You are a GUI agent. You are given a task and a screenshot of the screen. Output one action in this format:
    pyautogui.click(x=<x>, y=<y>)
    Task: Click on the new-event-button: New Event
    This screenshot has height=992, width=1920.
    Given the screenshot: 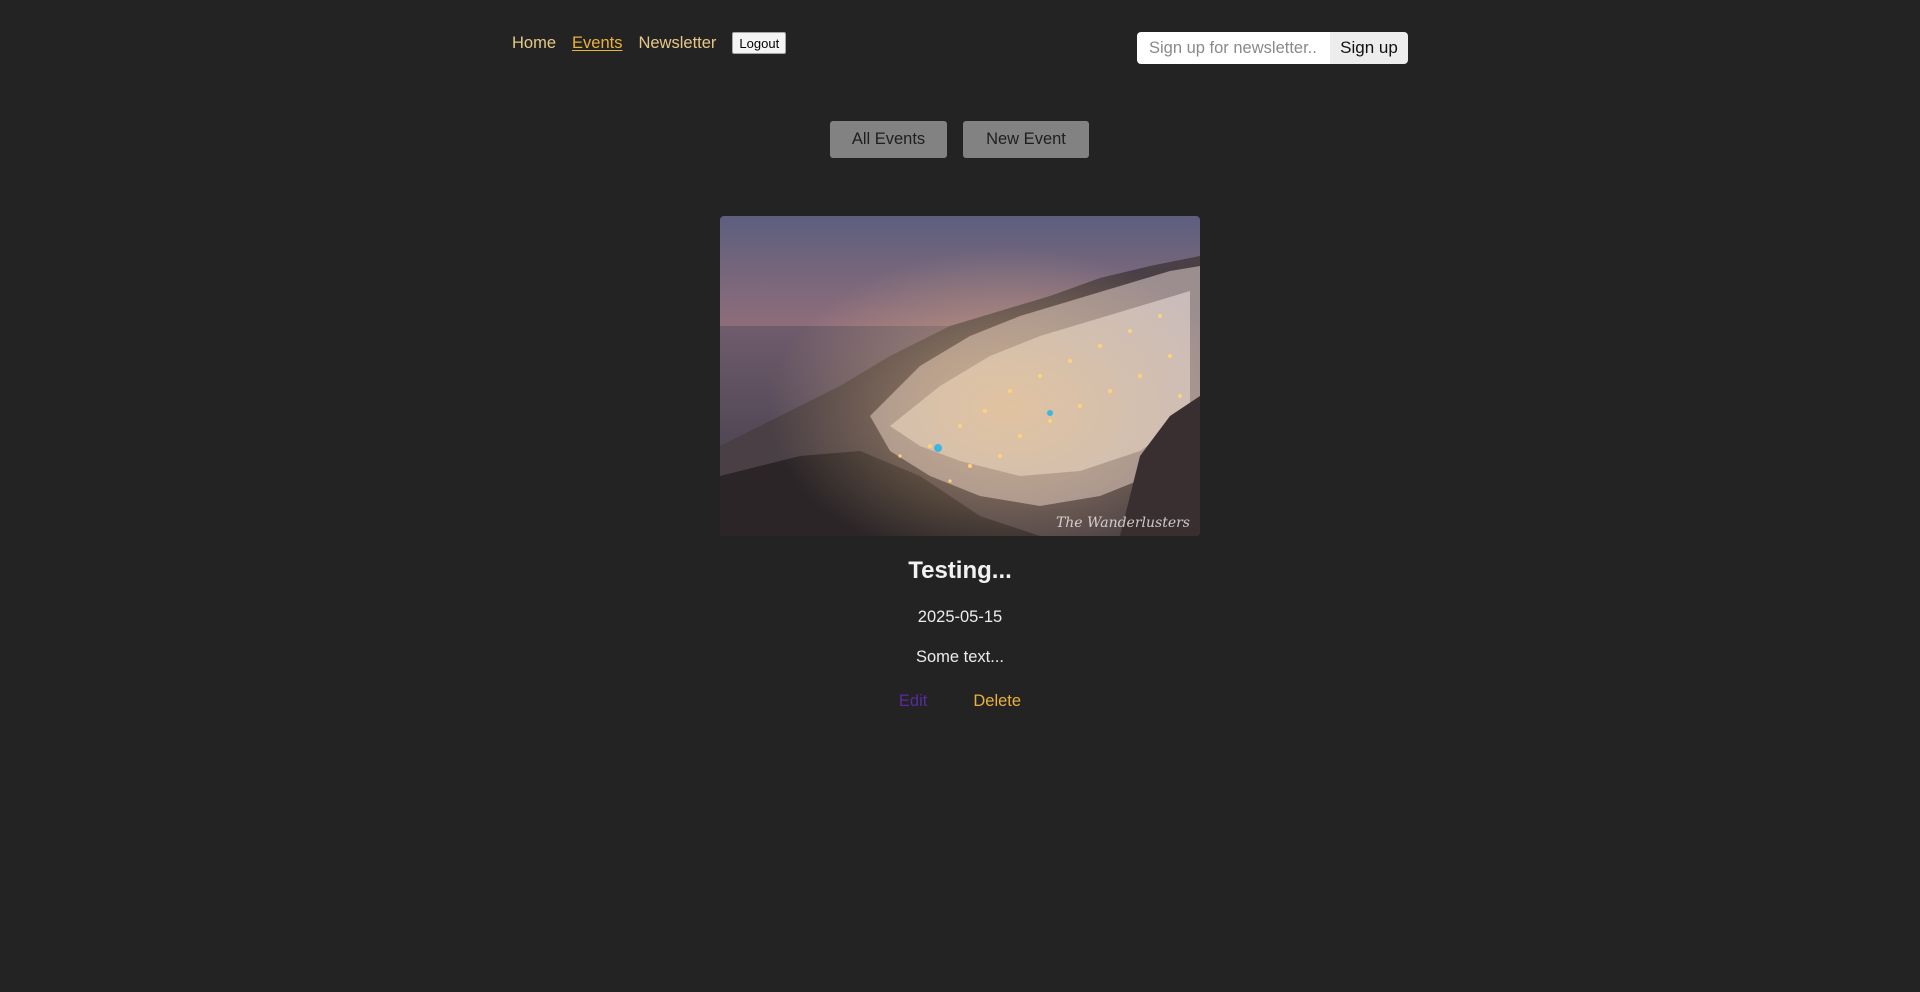 What is the action you would take?
    pyautogui.click(x=1026, y=139)
    